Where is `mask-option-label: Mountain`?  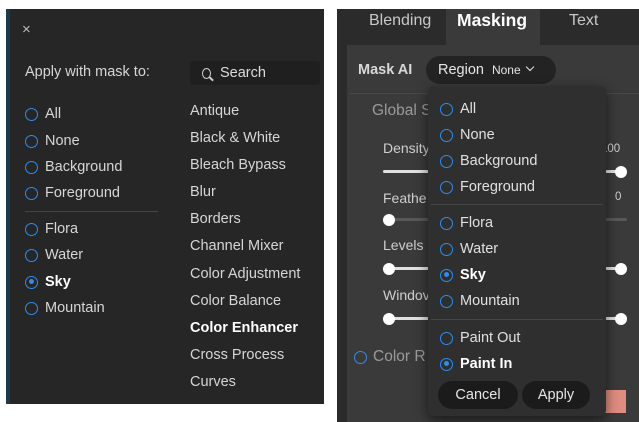
mask-option-label: Mountain is located at coordinates (75, 308).